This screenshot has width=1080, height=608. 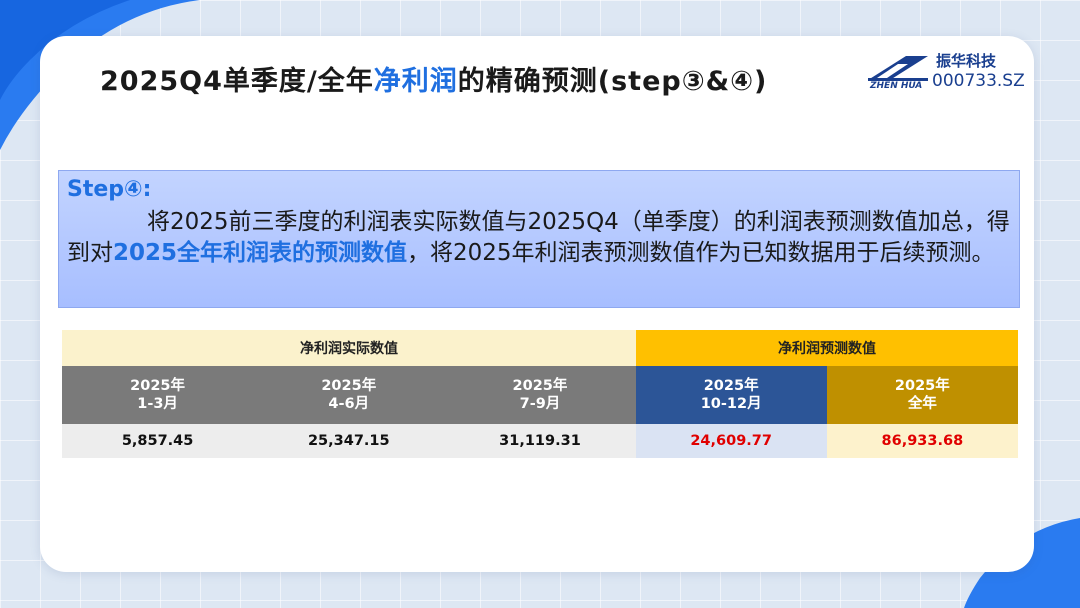 What do you see at coordinates (157, 404) in the screenshot?
I see `column-header-line2: 1-3月` at bounding box center [157, 404].